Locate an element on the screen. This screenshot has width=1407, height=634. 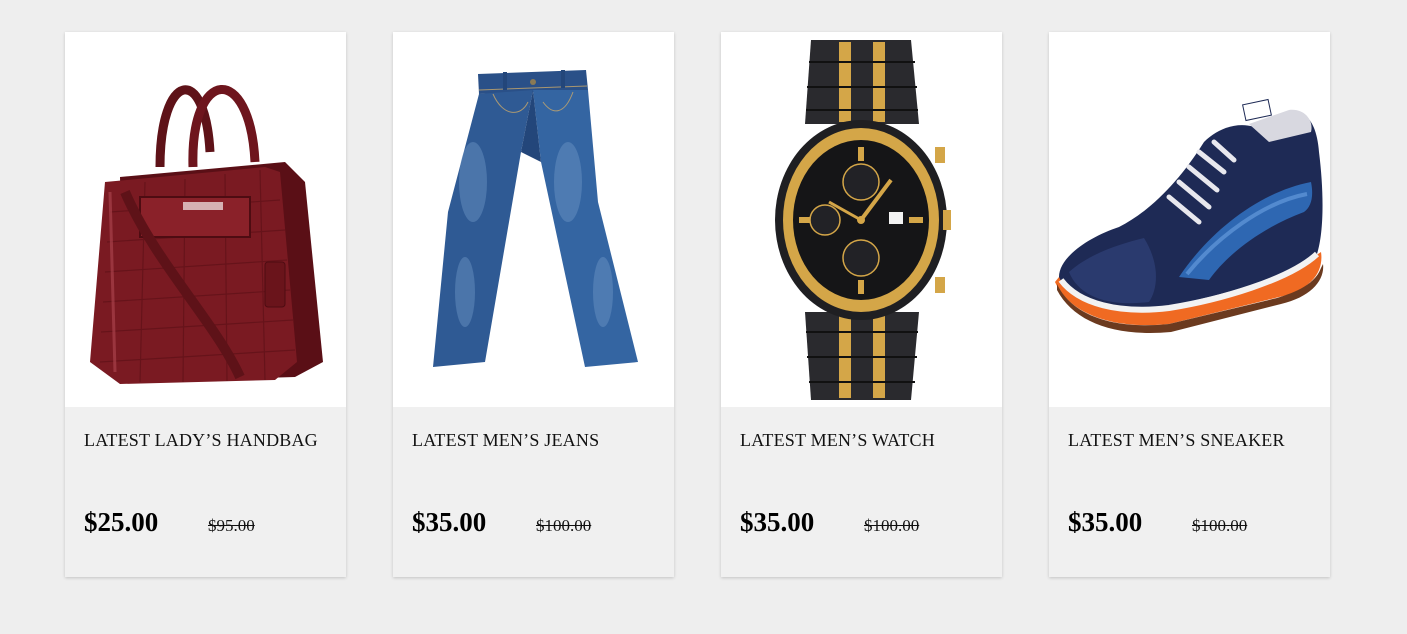
product-title: LATEST MEN’S WATCH is located at coordinates (837, 440).